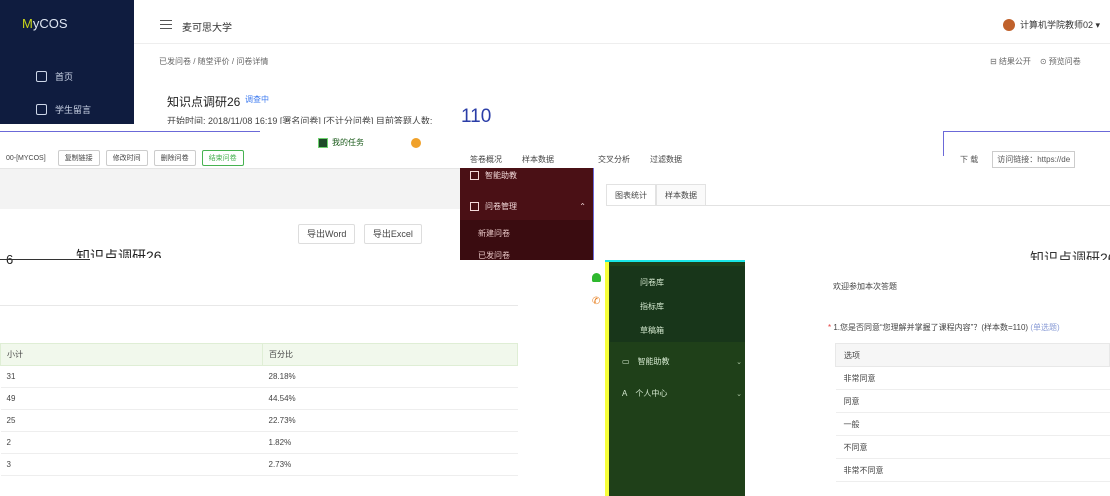 This screenshot has height=496, width=1110. What do you see at coordinates (1010, 61) in the screenshot?
I see `publish-results-button: ⊟ 结果公开` at bounding box center [1010, 61].